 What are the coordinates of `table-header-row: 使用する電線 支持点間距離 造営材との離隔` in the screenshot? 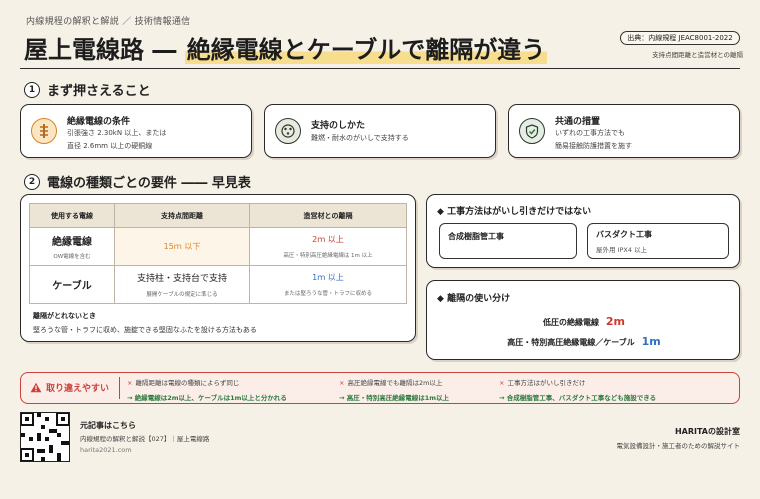 It's located at (218, 215).